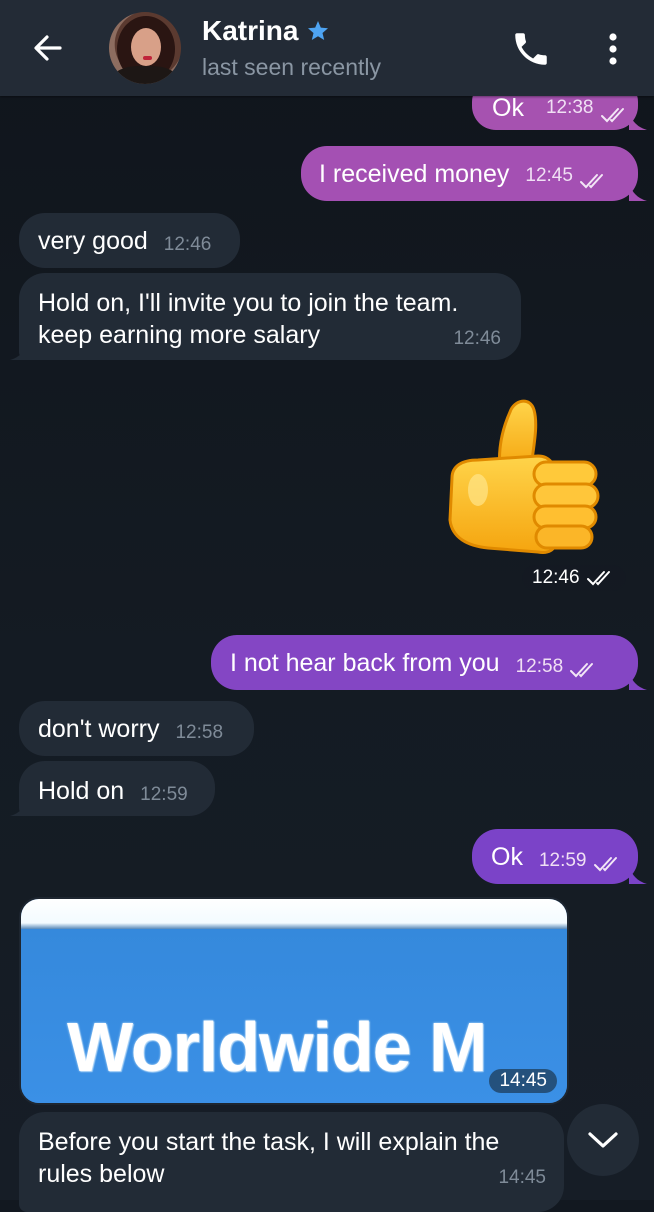 The height and width of the screenshot is (1212, 654). Describe the element at coordinates (81, 791) in the screenshot. I see `message-text: Hold on` at that location.